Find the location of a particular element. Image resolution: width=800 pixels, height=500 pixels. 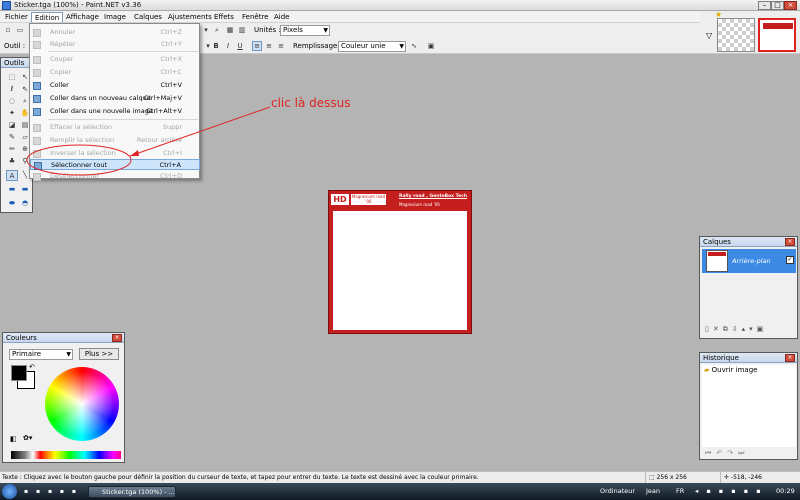

new-icon: ▫ is located at coordinates (8, 30).